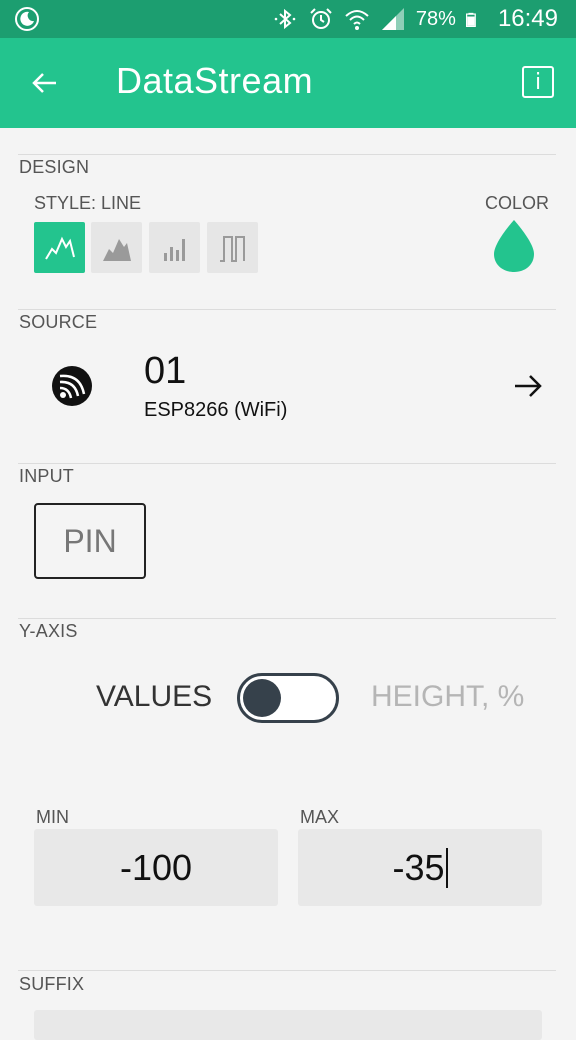 The image size is (576, 1040). Describe the element at coordinates (90, 541) in the screenshot. I see `pin-button: PIN` at that location.